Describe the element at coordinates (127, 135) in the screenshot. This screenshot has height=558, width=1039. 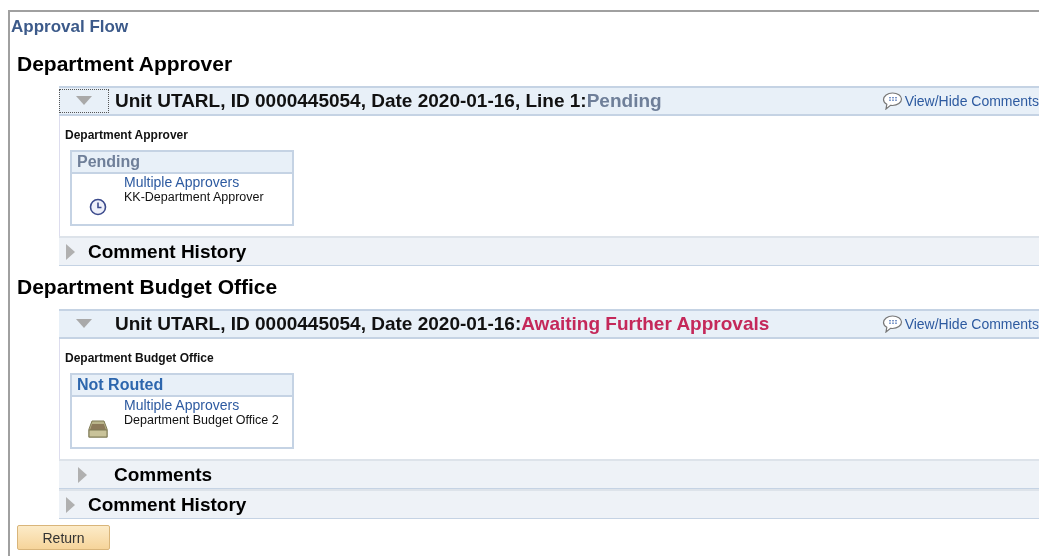
I see `step-label: Department Approver` at that location.